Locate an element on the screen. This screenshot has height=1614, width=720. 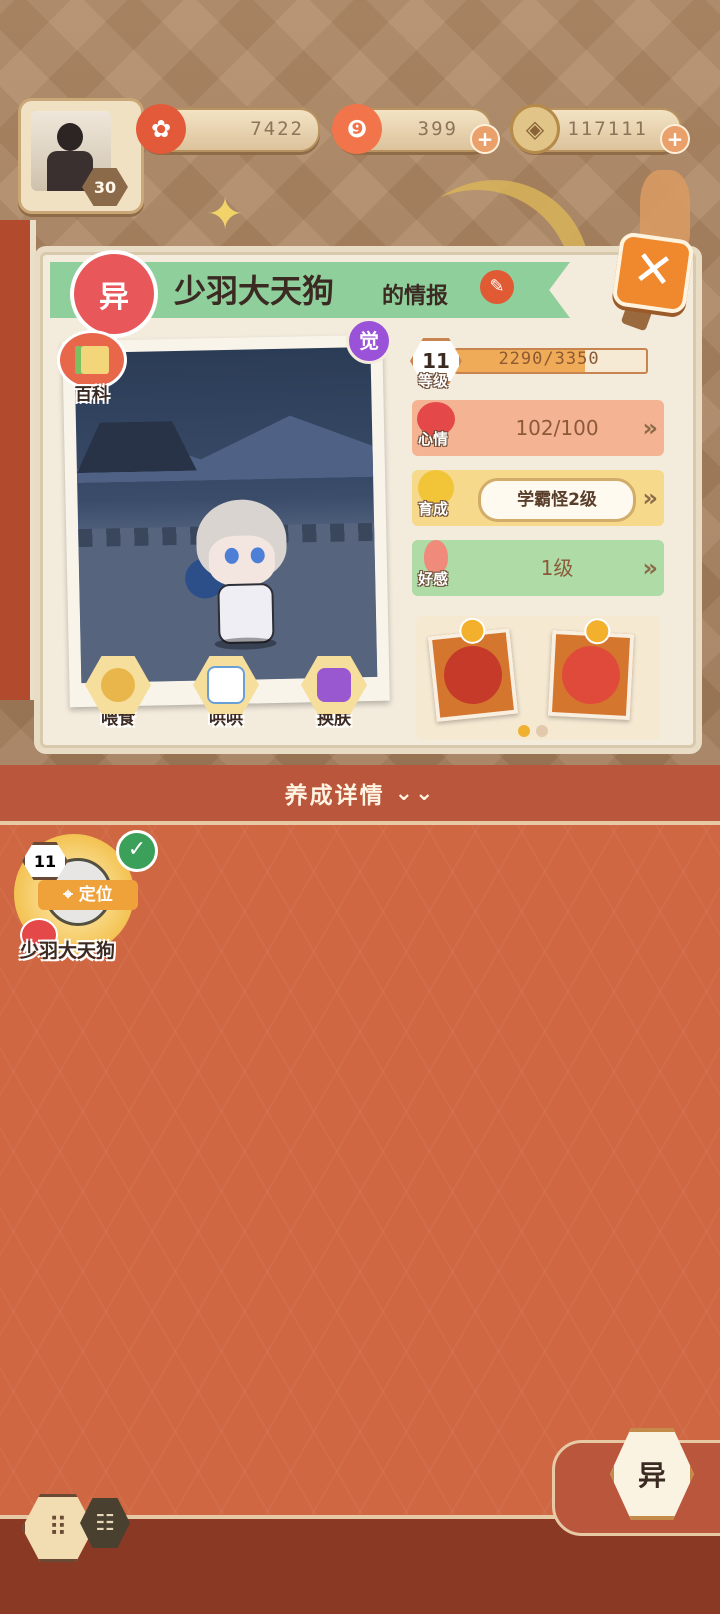
title-suffix: 的情报 is located at coordinates (415, 296).